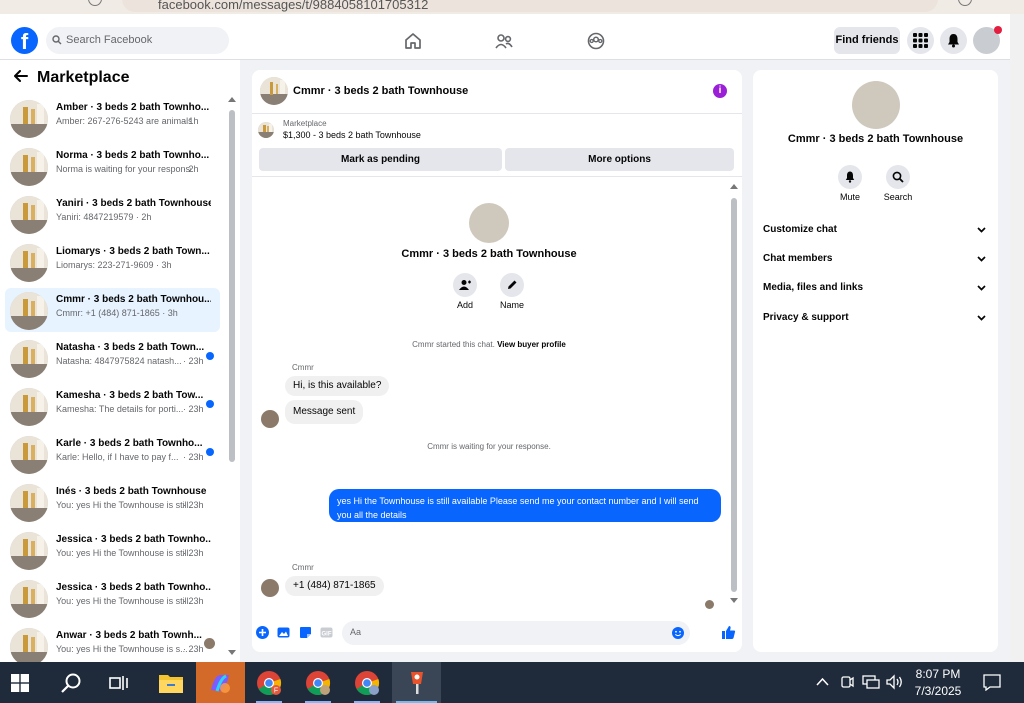 Image resolution: width=1024 pixels, height=703 pixels. What do you see at coordinates (813, 287) in the screenshot?
I see `section-label: Media, files and links` at bounding box center [813, 287].